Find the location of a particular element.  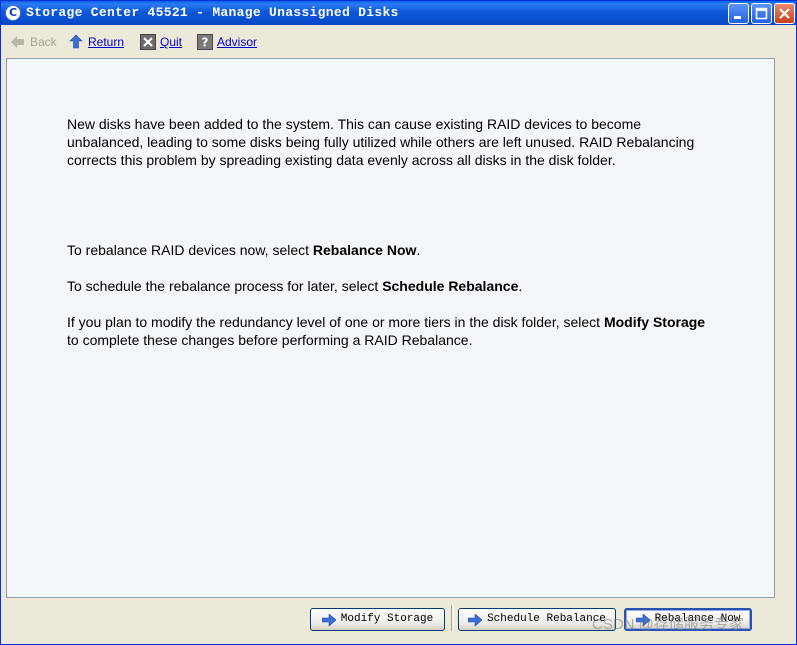

close-icon is located at coordinates (784, 13).